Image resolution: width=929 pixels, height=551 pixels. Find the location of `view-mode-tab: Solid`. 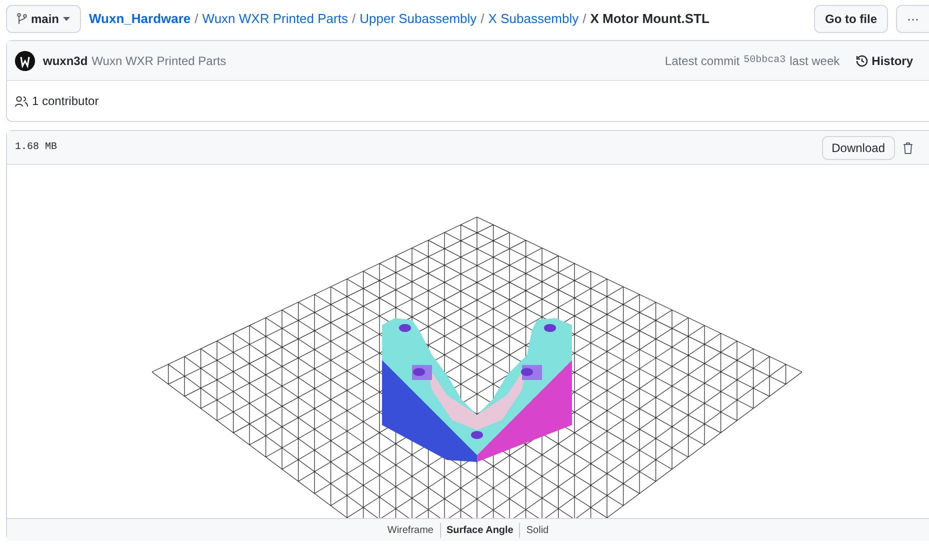

view-mode-tab: Solid is located at coordinates (537, 530).